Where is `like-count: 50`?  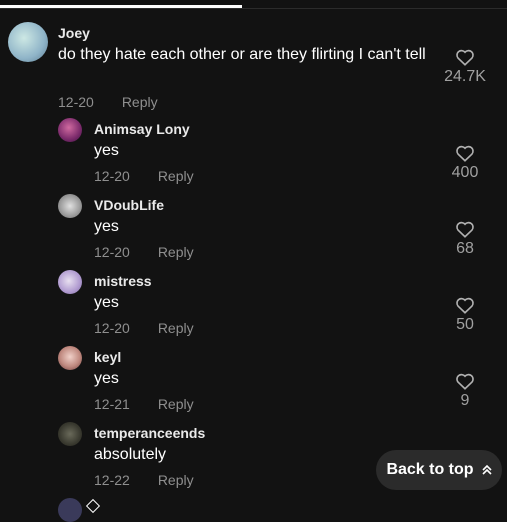 like-count: 50 is located at coordinates (465, 324).